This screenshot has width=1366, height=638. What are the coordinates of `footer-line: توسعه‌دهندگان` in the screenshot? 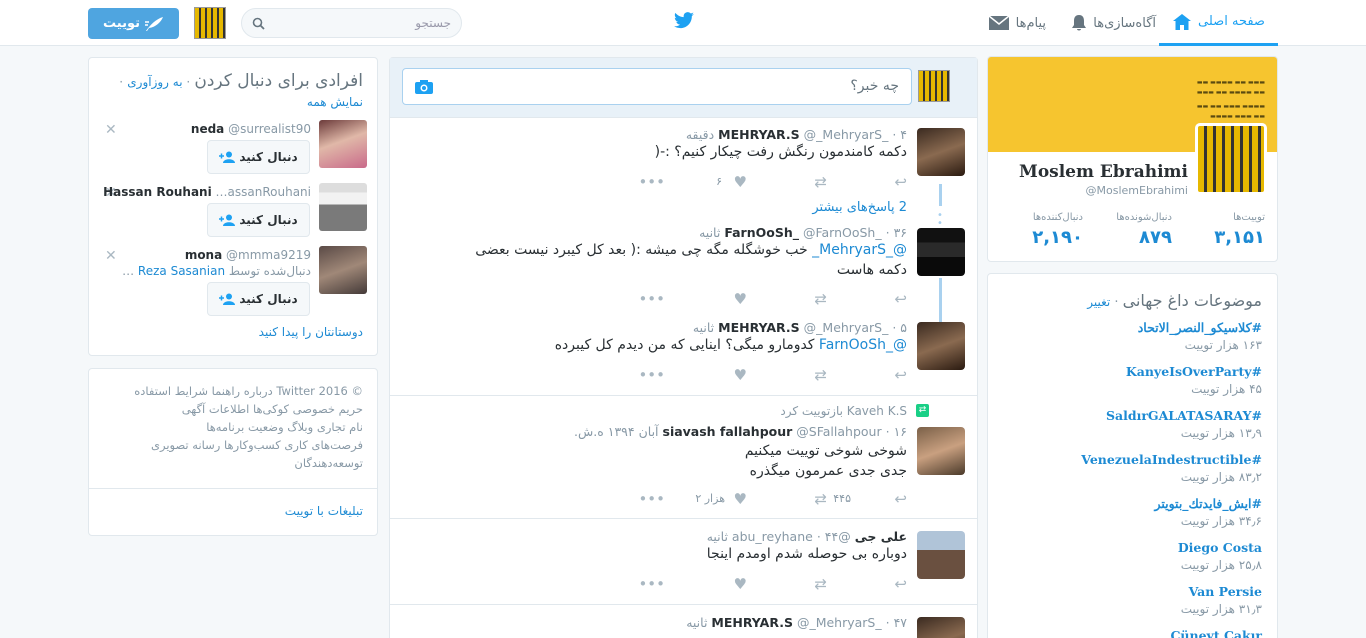 It's located at (248, 463).